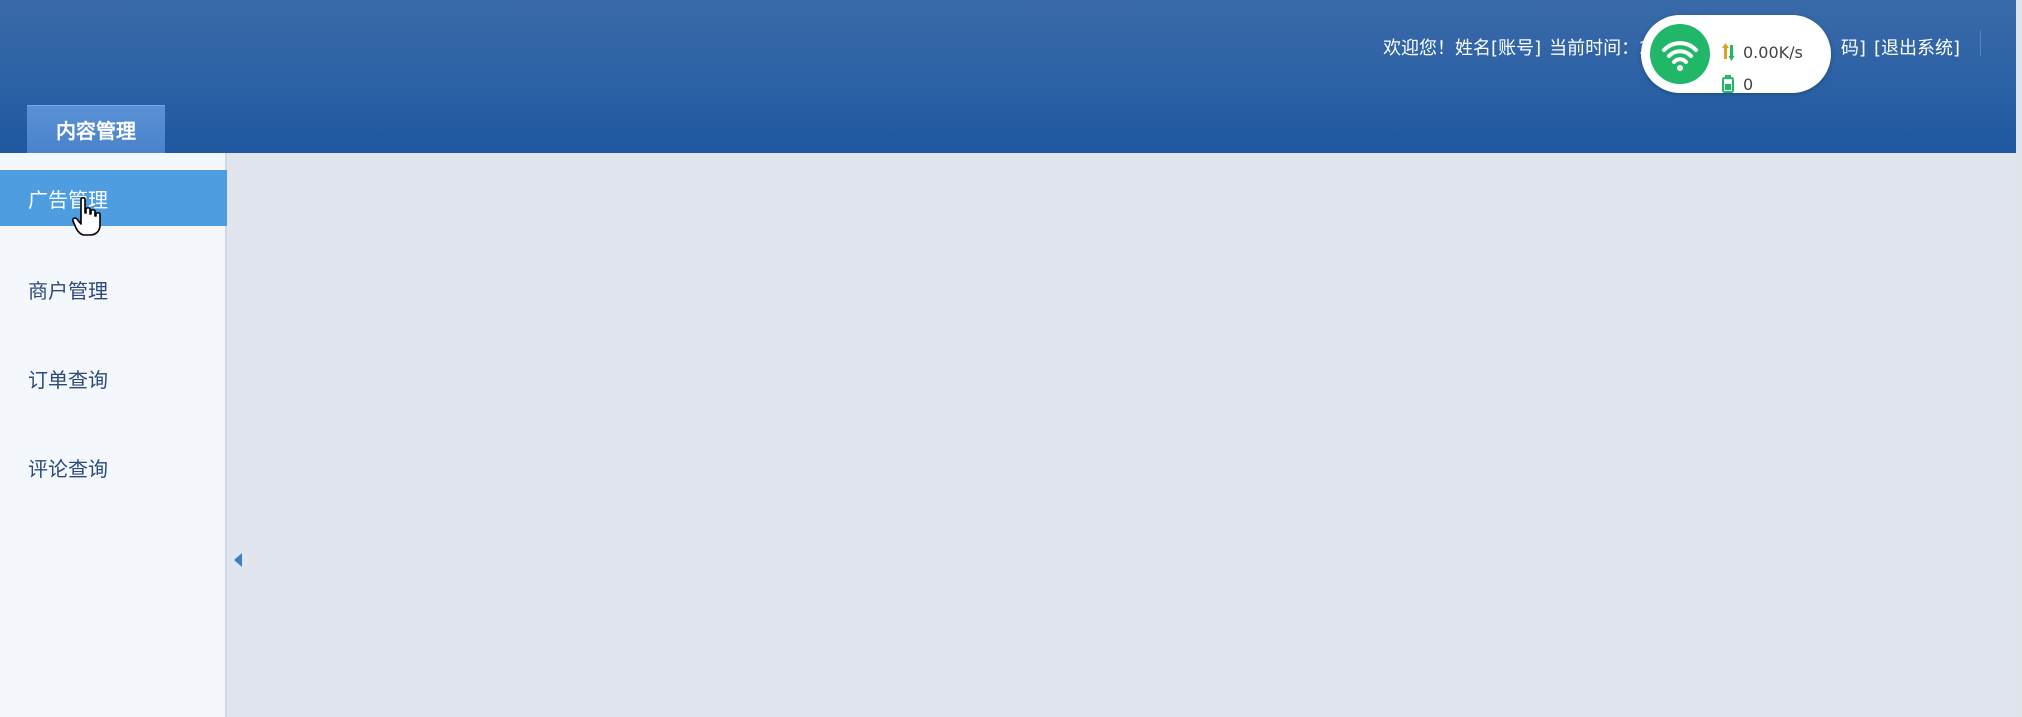  Describe the element at coordinates (1462, 48) in the screenshot. I see `welcome-text: 欢迎您！姓名[账号]` at that location.